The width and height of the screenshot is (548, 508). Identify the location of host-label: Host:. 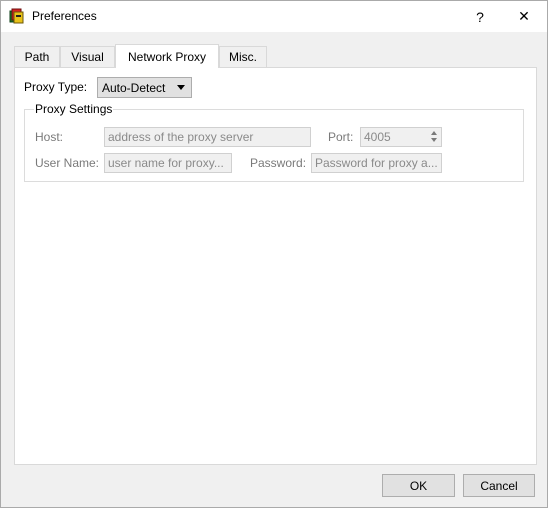
(49, 137).